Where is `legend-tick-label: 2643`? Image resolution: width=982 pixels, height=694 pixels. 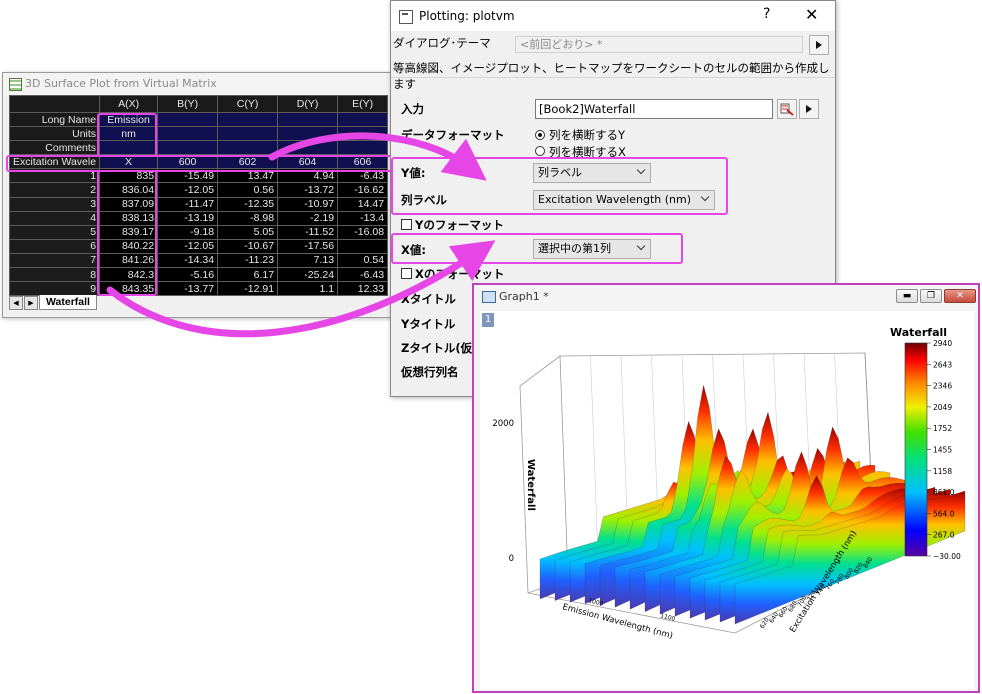 legend-tick-label: 2643 is located at coordinates (942, 364).